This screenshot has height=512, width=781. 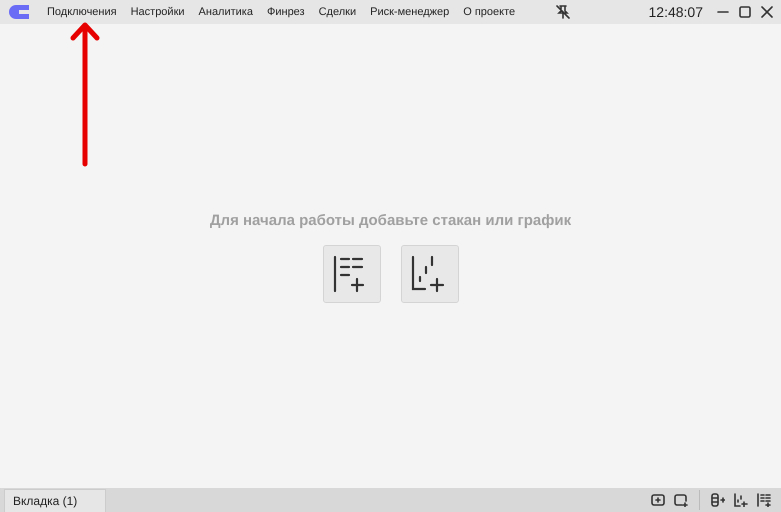 What do you see at coordinates (767, 12) in the screenshot?
I see `close-icon` at bounding box center [767, 12].